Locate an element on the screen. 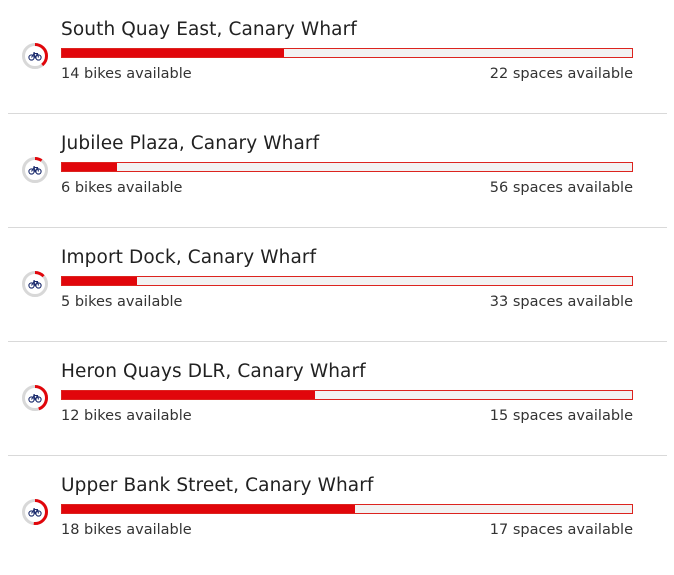  spaces-available: 56 spaces available is located at coordinates (561, 188).